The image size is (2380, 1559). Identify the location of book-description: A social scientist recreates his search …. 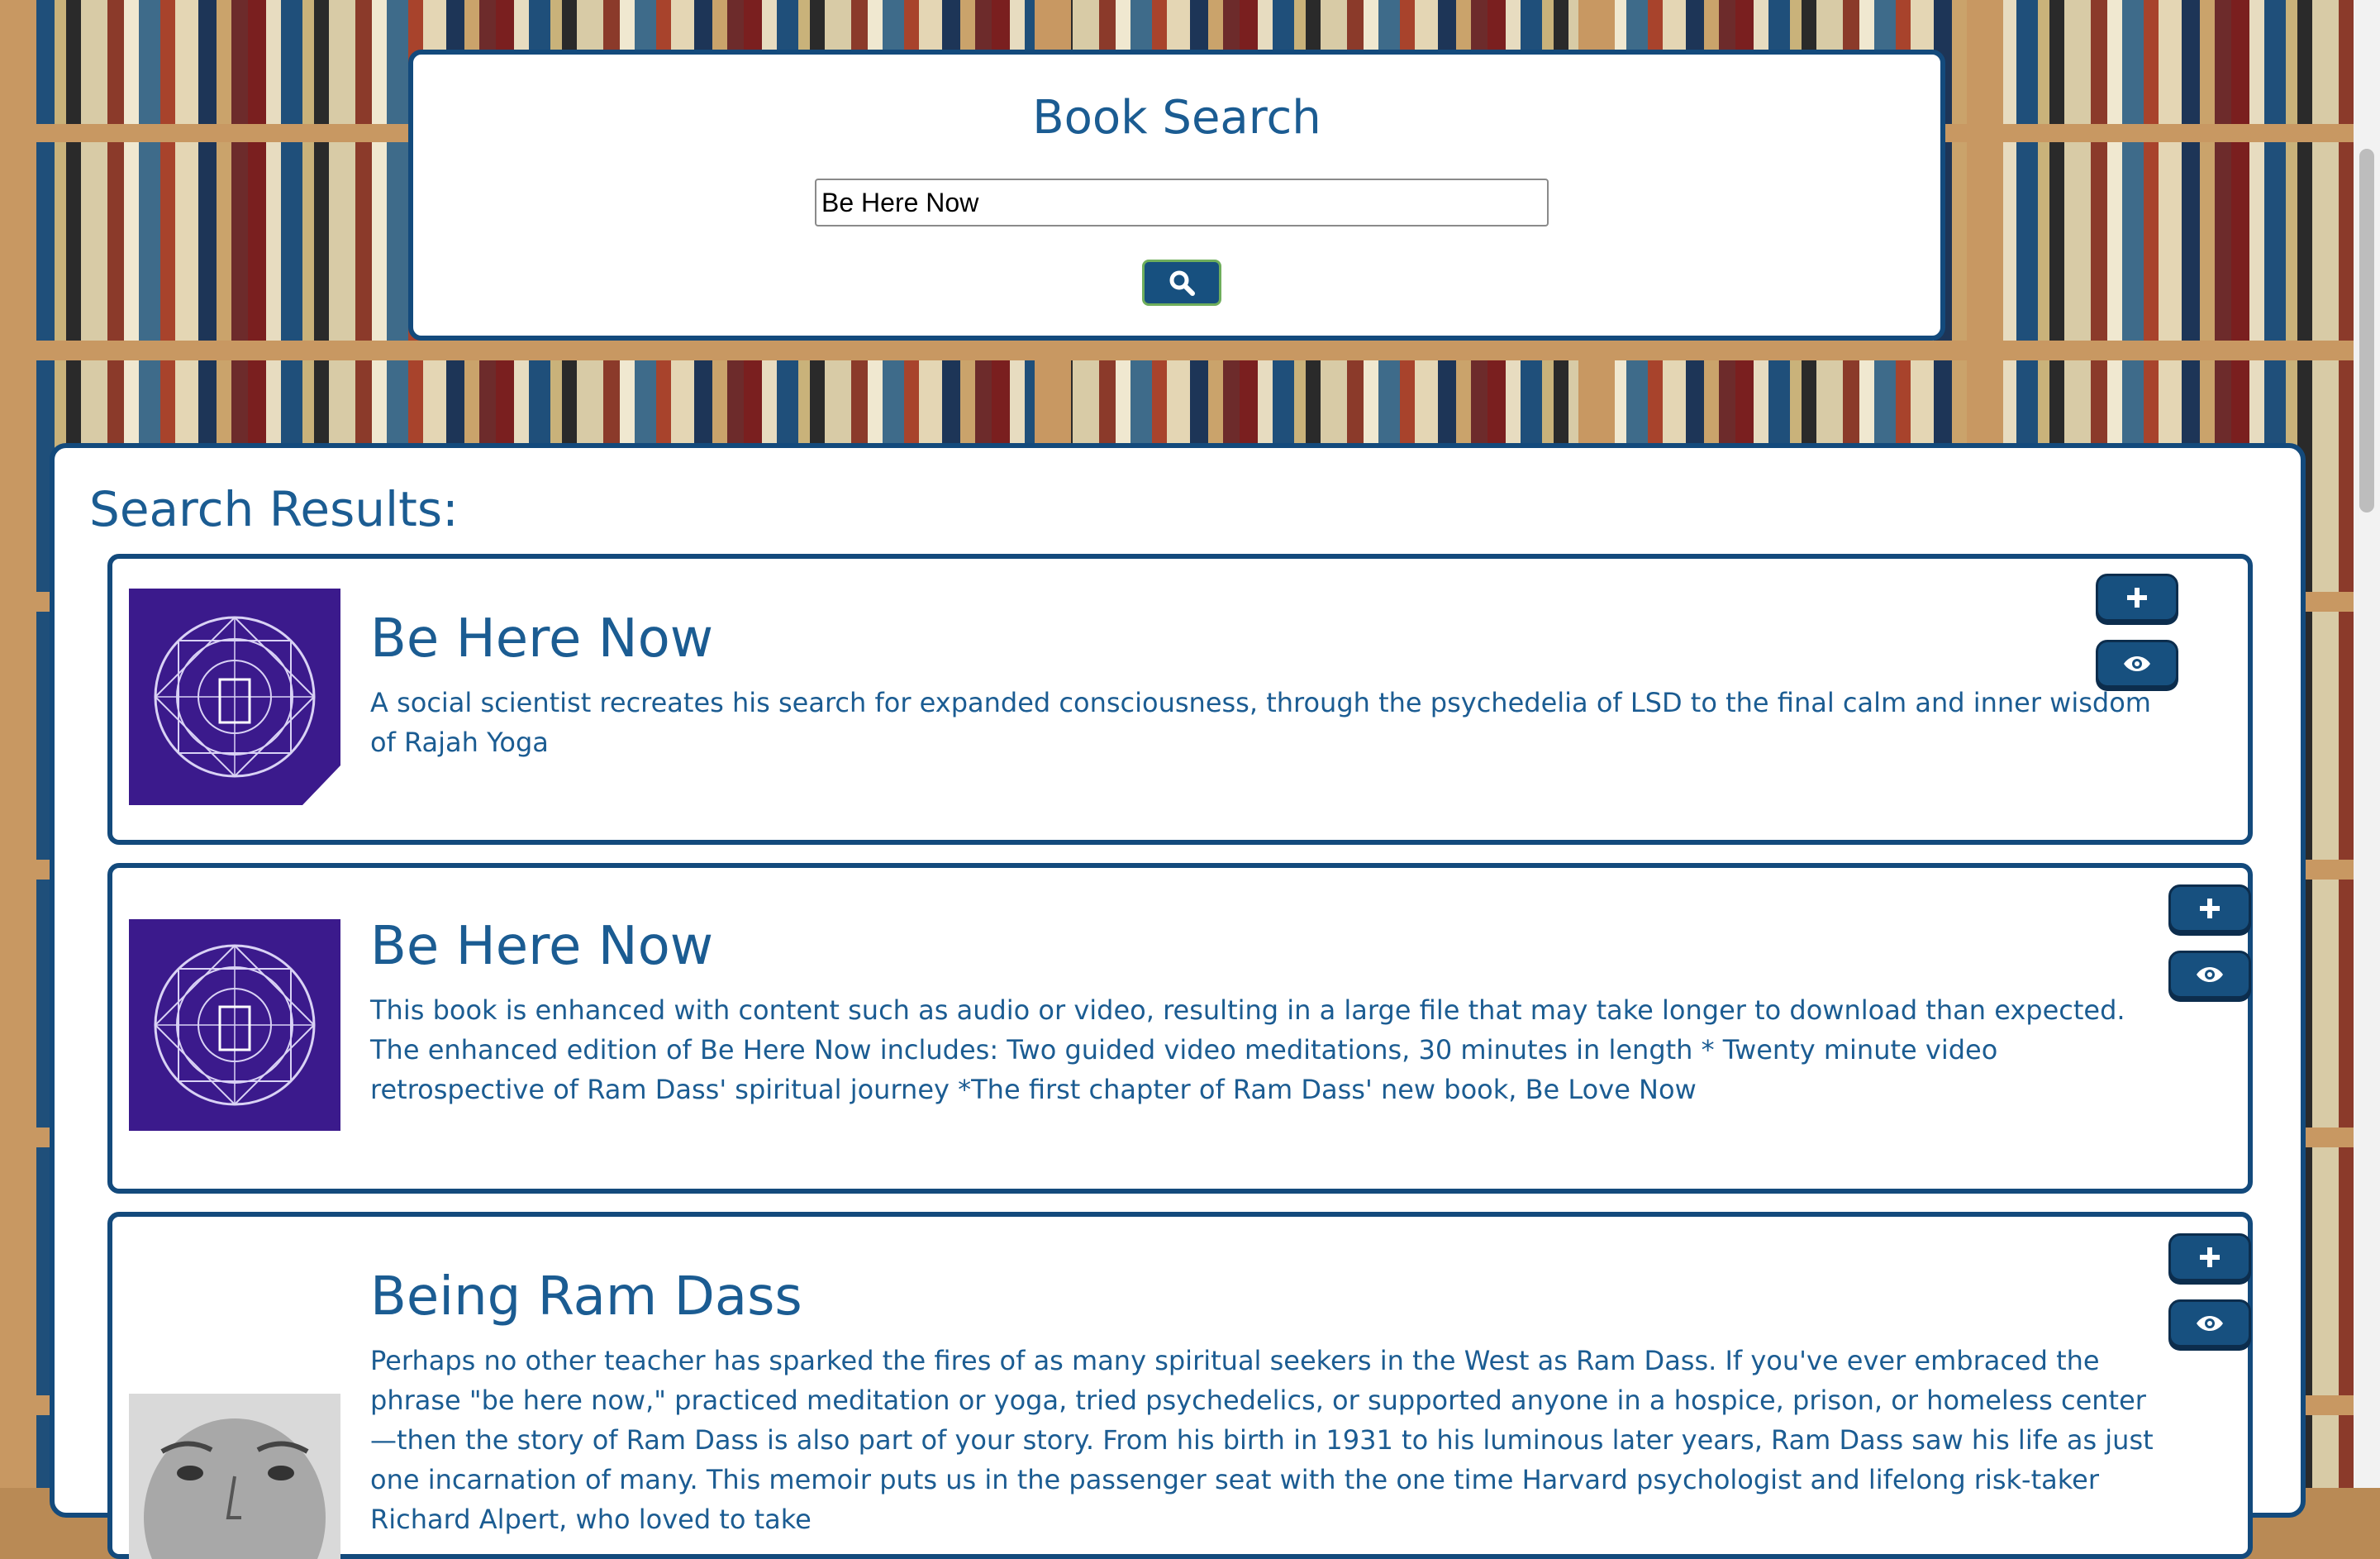
(1260, 722).